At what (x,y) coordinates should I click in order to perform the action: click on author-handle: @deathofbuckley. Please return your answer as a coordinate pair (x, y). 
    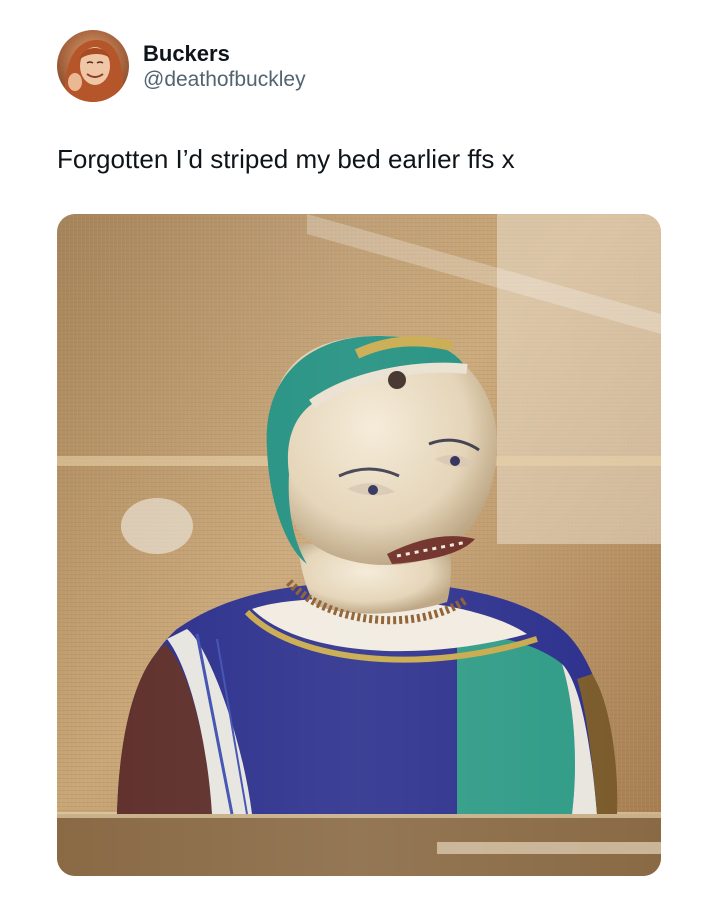
    Looking at the image, I should click on (224, 80).